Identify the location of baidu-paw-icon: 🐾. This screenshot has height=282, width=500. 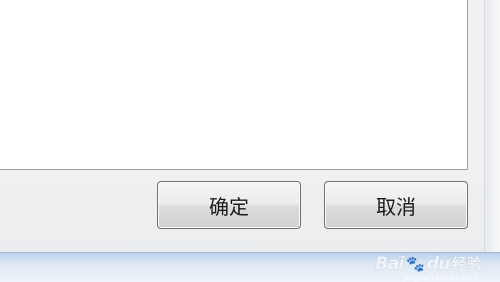
(415, 263).